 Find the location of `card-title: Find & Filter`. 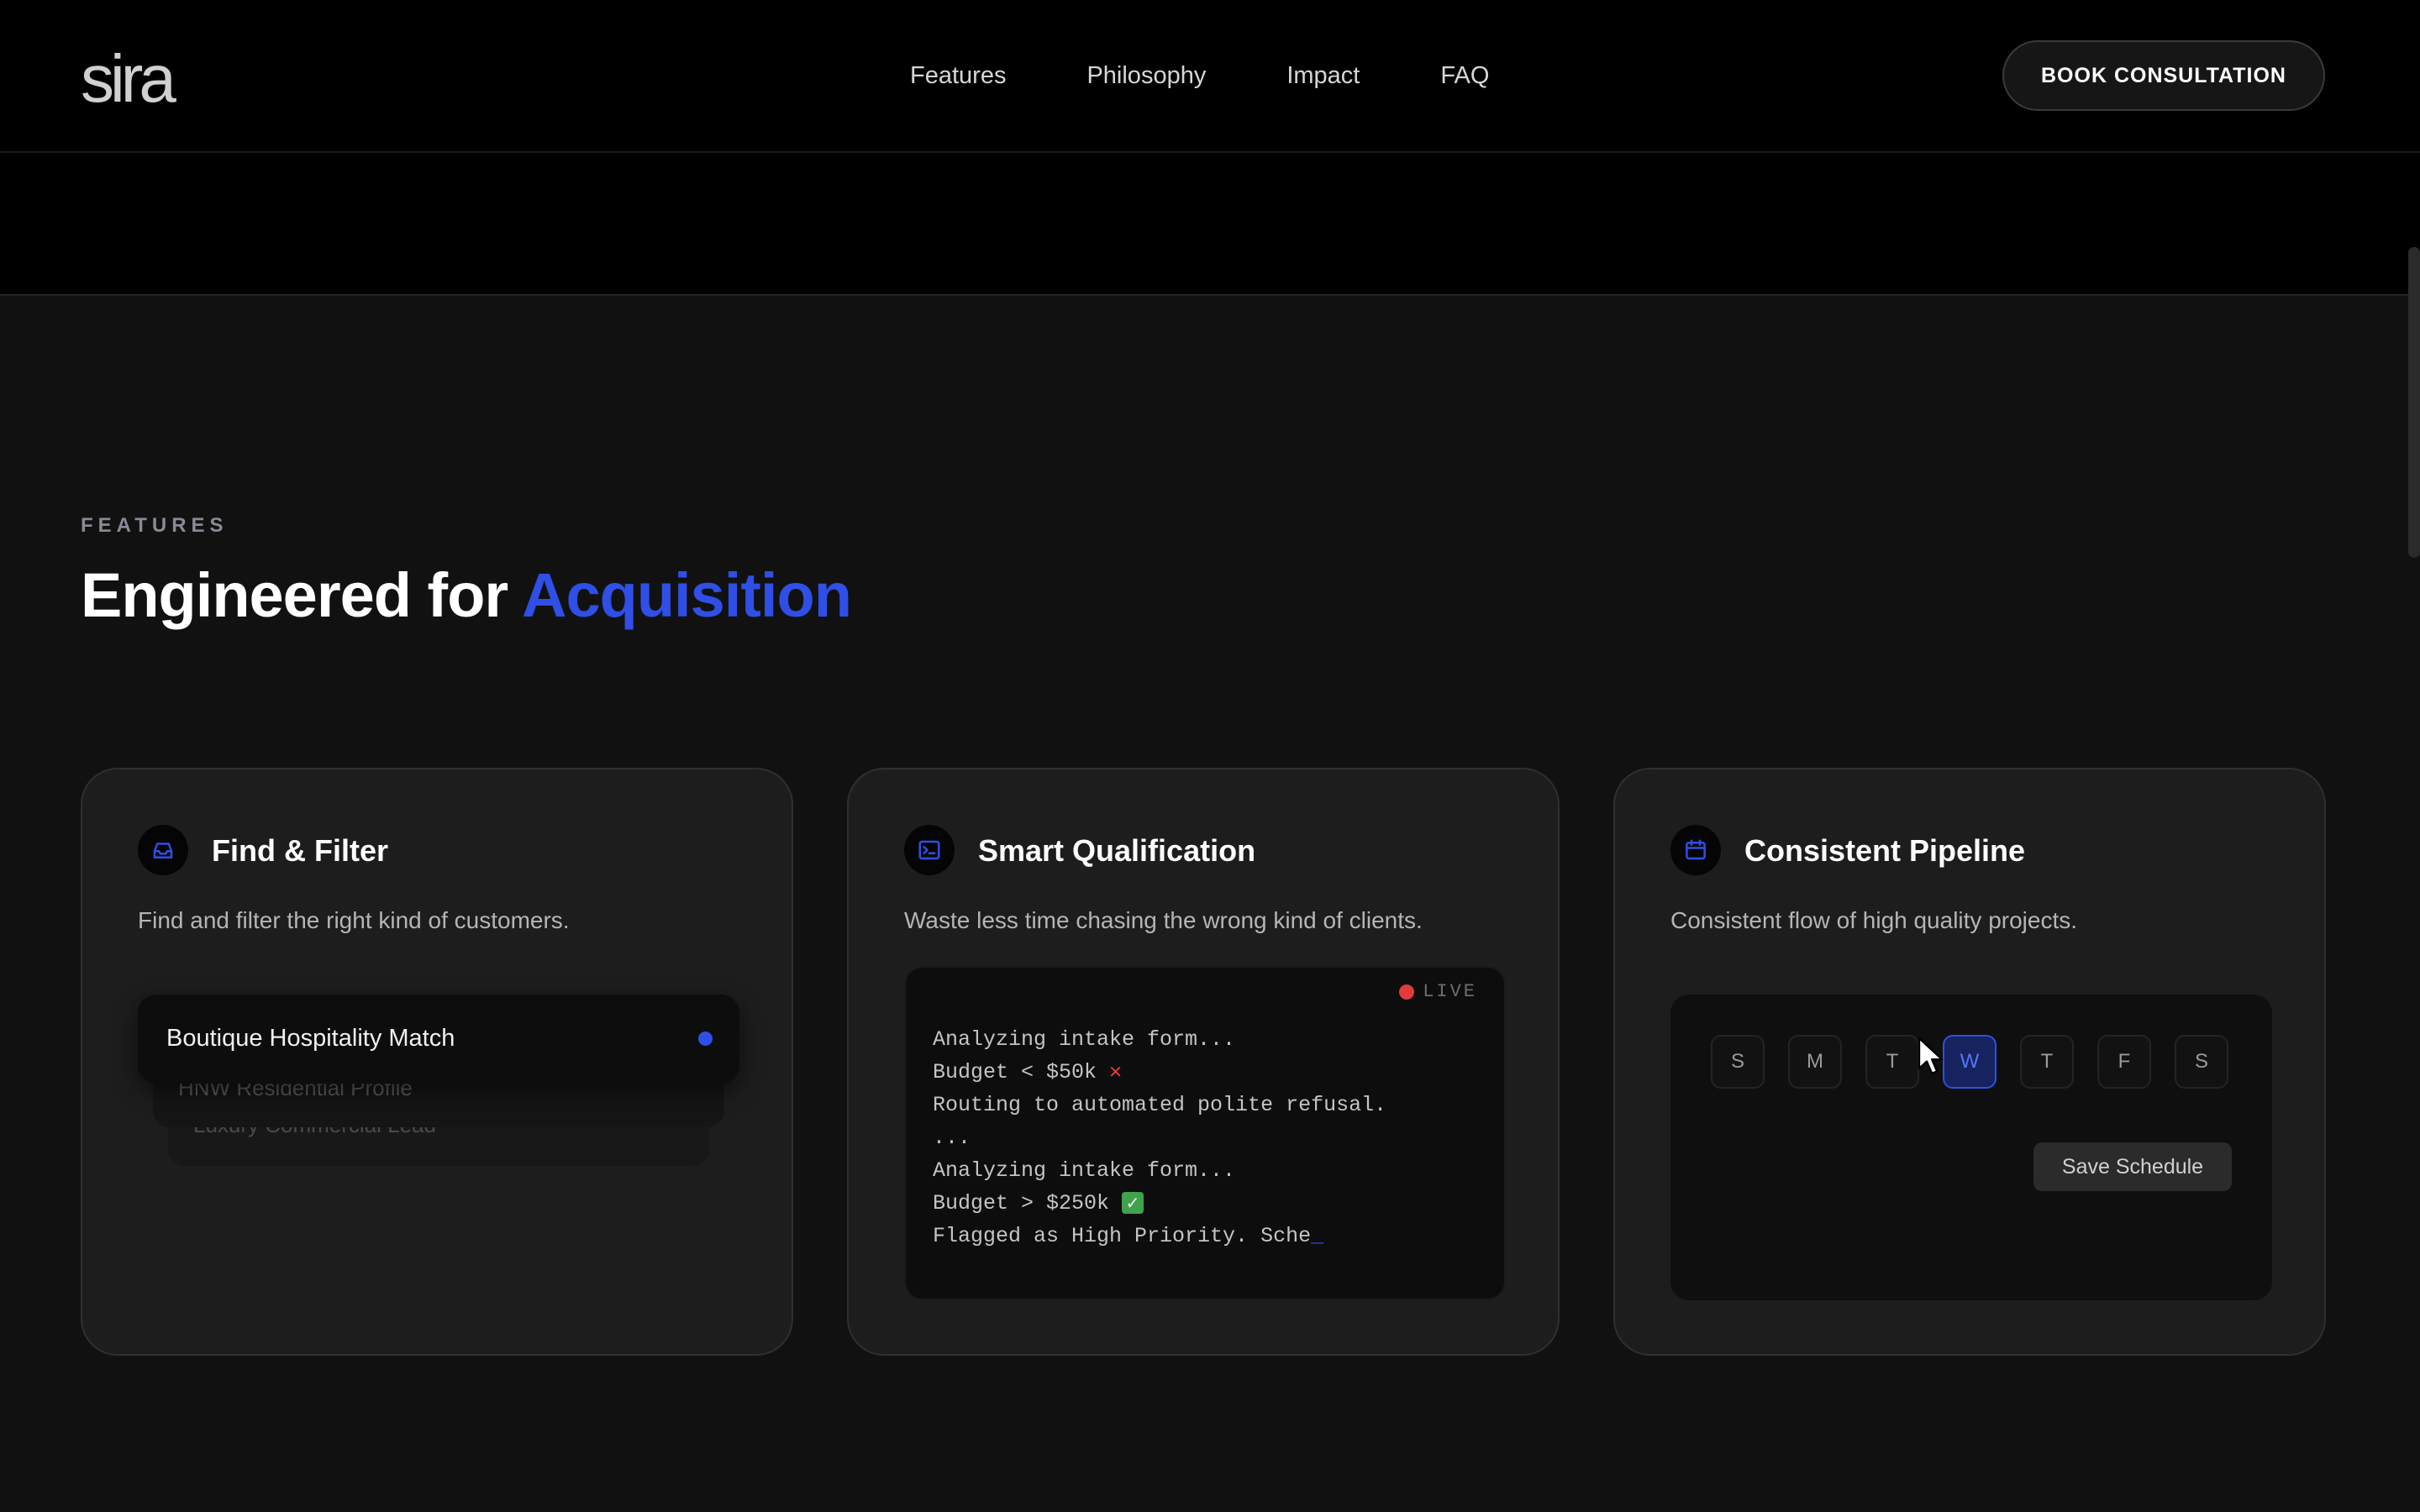

card-title: Find & Filter is located at coordinates (300, 850).